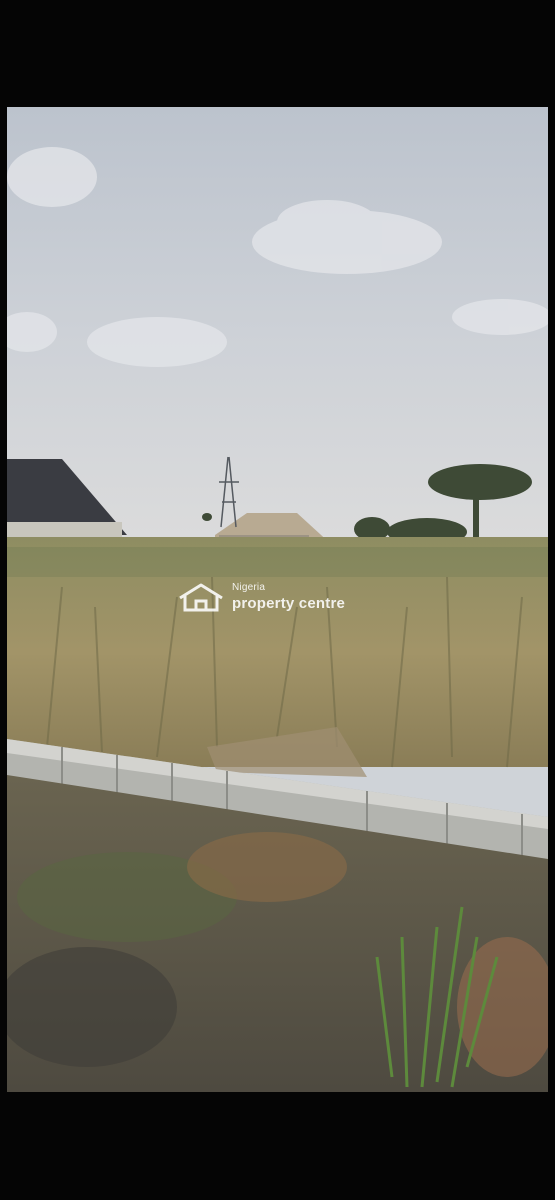 This screenshot has height=1200, width=555. I want to click on watermark-country: Nigeria, so click(249, 587).